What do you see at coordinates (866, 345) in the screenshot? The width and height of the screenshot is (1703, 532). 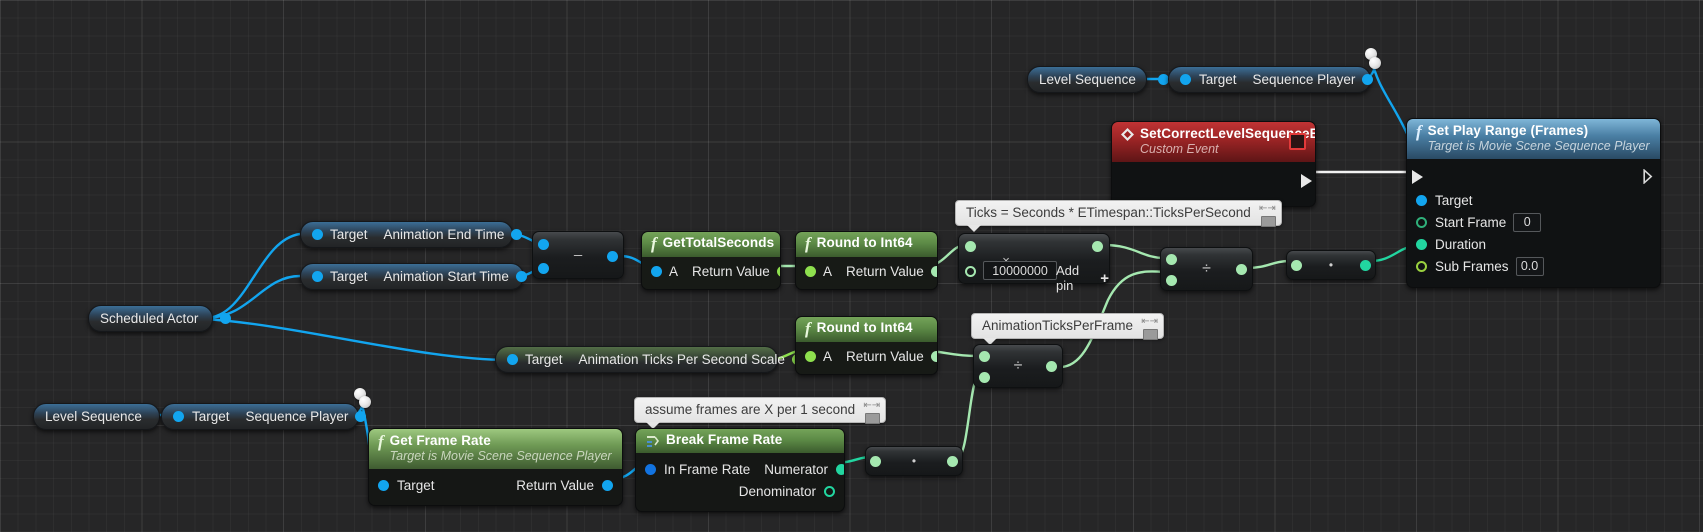 I see `node-round-to-int64-bottom: f Round to Int64 A Return Value` at bounding box center [866, 345].